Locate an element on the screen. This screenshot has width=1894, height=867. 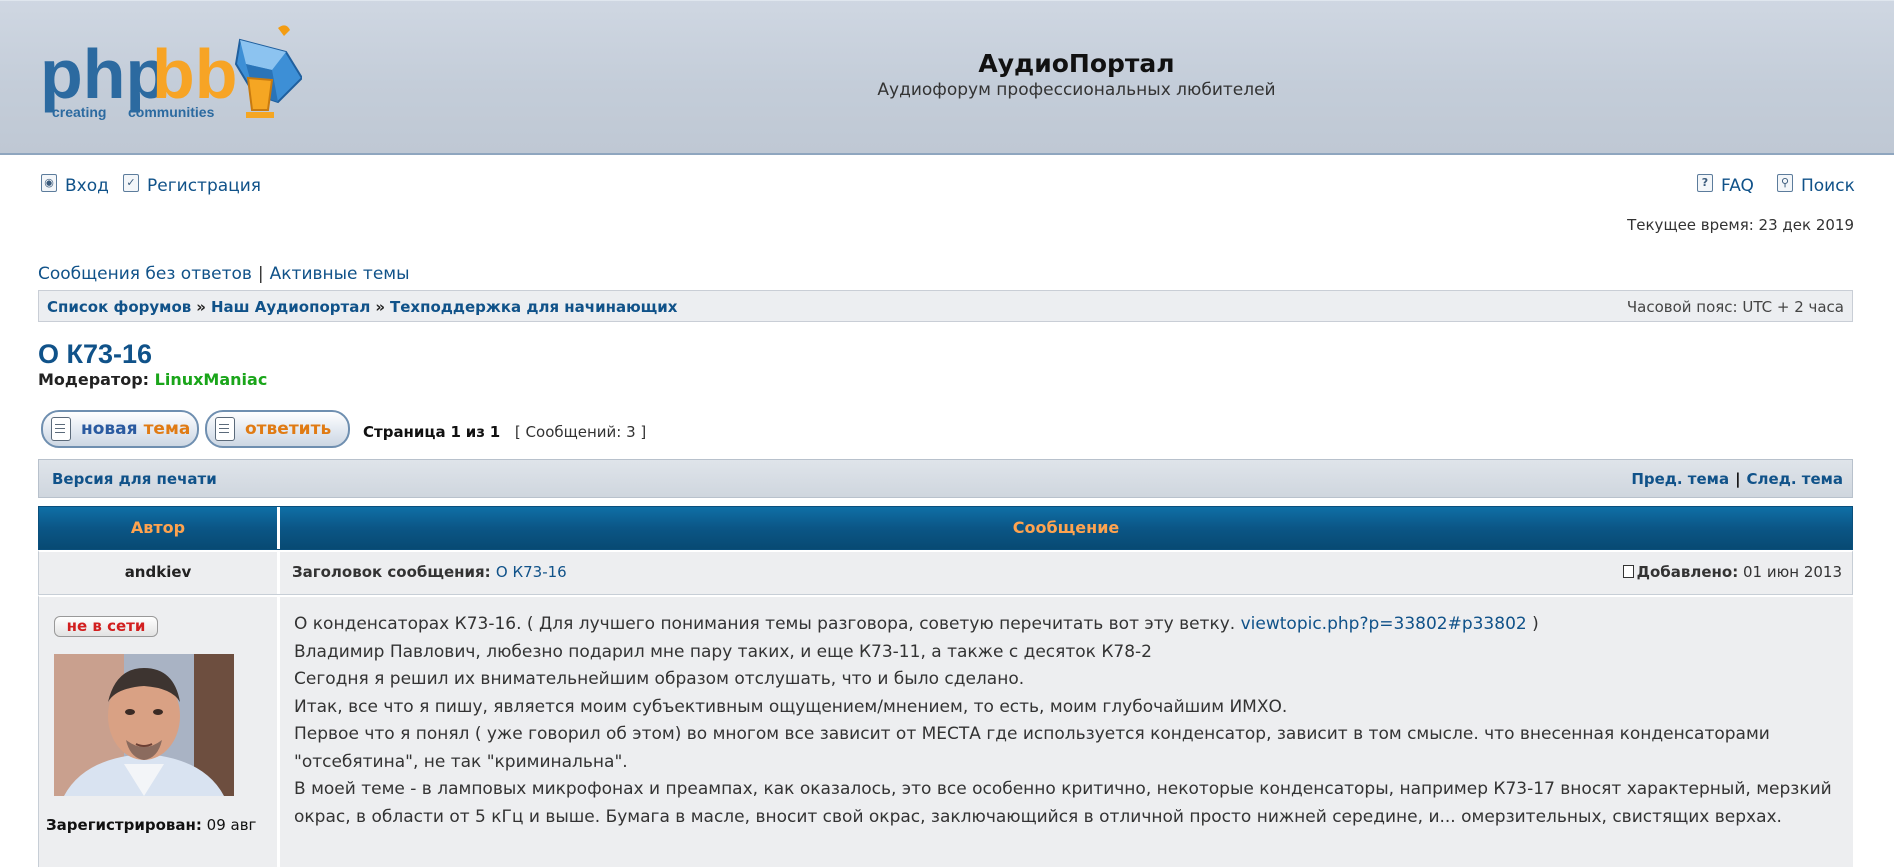
faq-icon: ? is located at coordinates (1705, 183).